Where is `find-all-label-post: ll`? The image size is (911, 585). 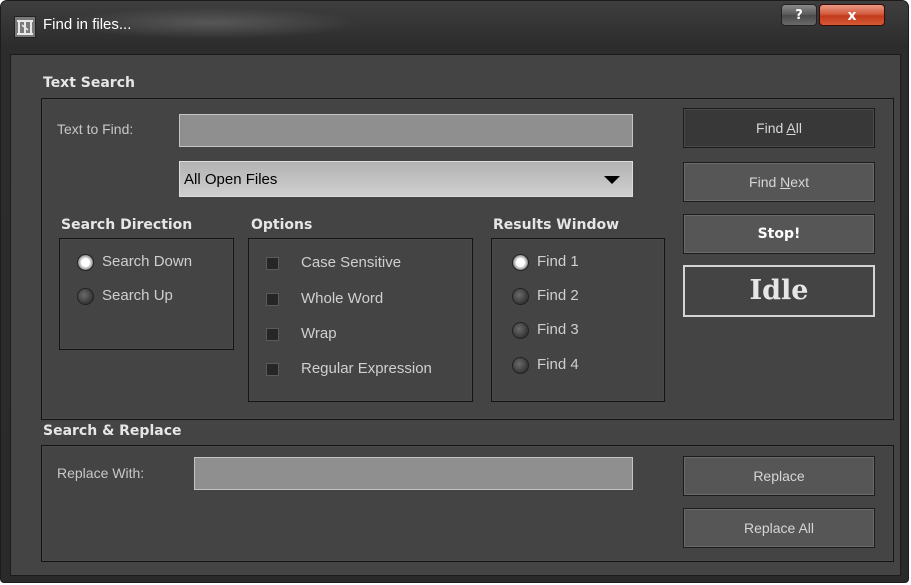 find-all-label-post: ll is located at coordinates (798, 128).